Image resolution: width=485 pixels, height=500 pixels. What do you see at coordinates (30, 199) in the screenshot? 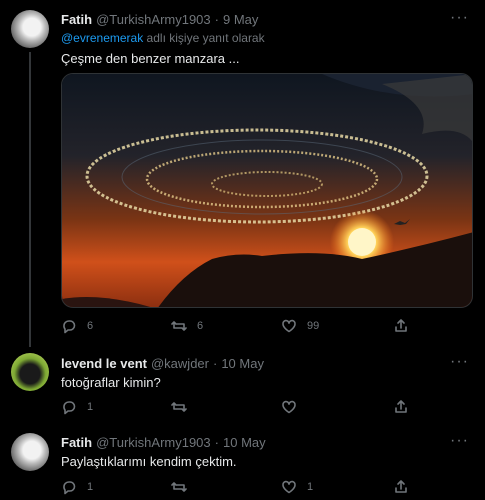
I see `thread-line` at bounding box center [30, 199].